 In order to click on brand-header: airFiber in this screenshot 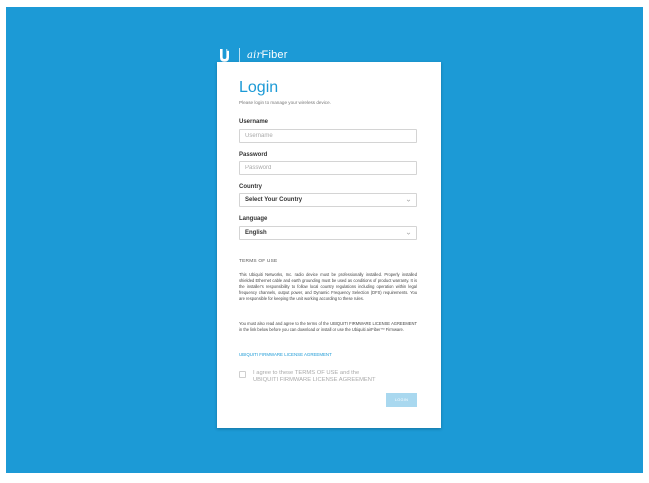, I will do `click(253, 55)`.